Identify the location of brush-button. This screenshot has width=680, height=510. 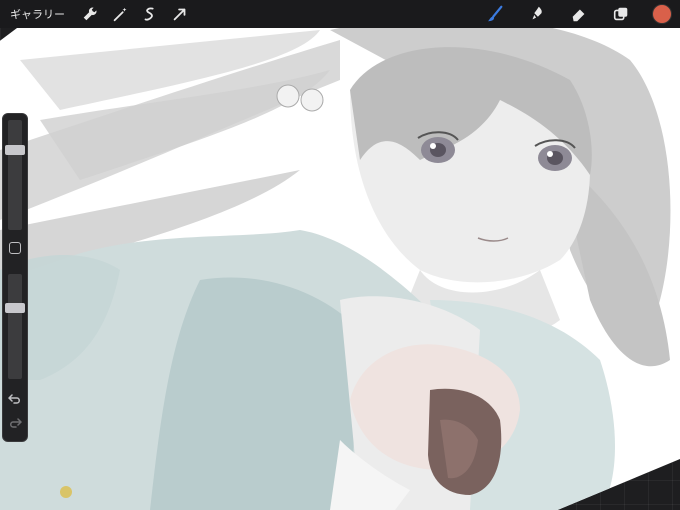
(495, 14).